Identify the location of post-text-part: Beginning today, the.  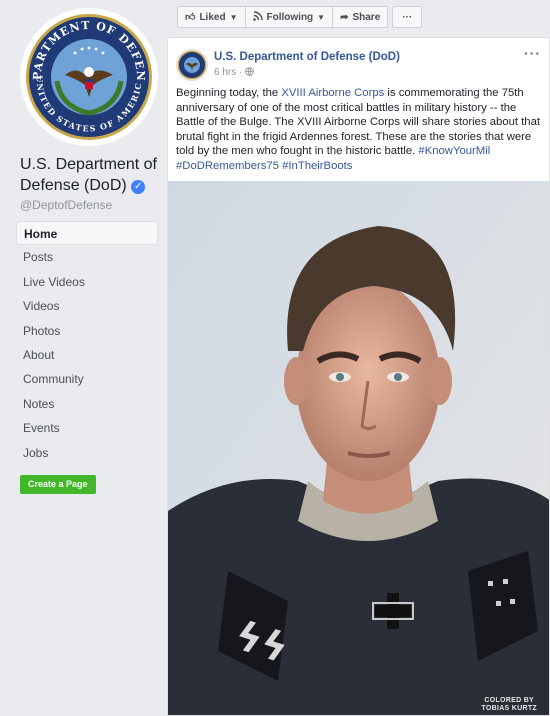
(229, 93).